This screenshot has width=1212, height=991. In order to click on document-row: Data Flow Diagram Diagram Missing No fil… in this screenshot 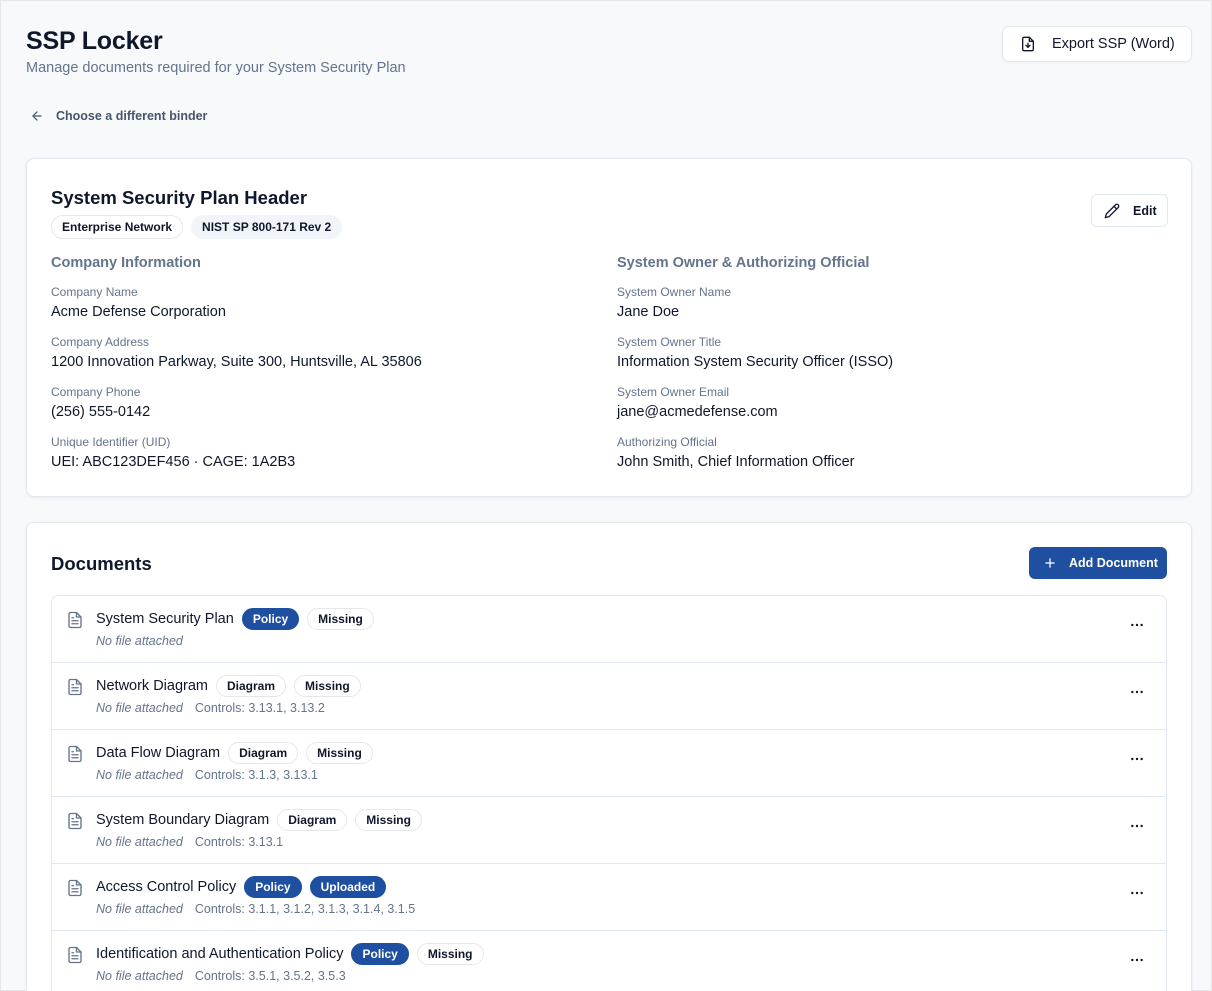, I will do `click(609, 763)`.